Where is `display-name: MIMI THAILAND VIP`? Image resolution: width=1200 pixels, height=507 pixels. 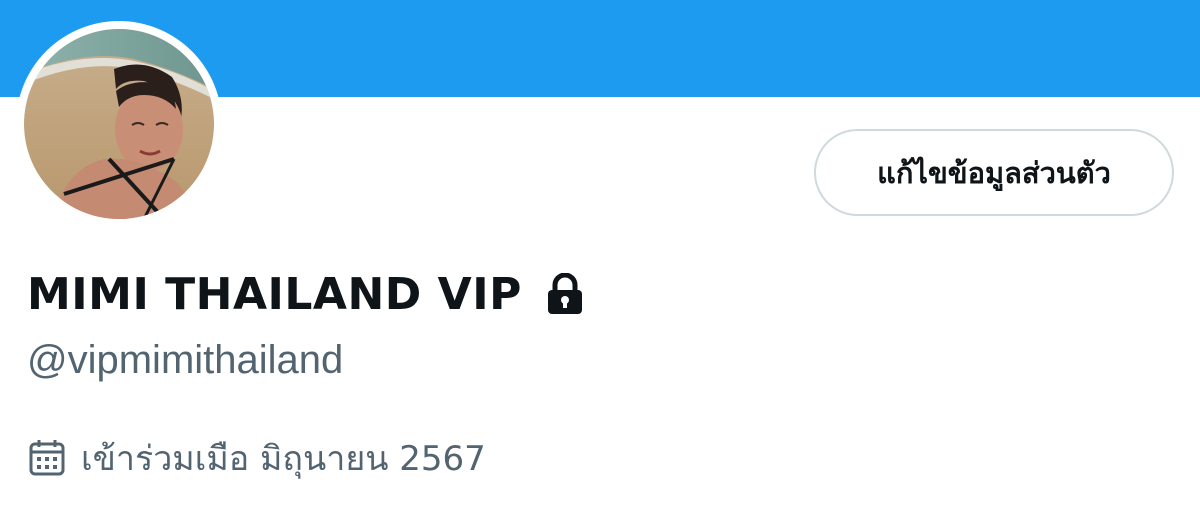 display-name: MIMI THAILAND VIP is located at coordinates (274, 294).